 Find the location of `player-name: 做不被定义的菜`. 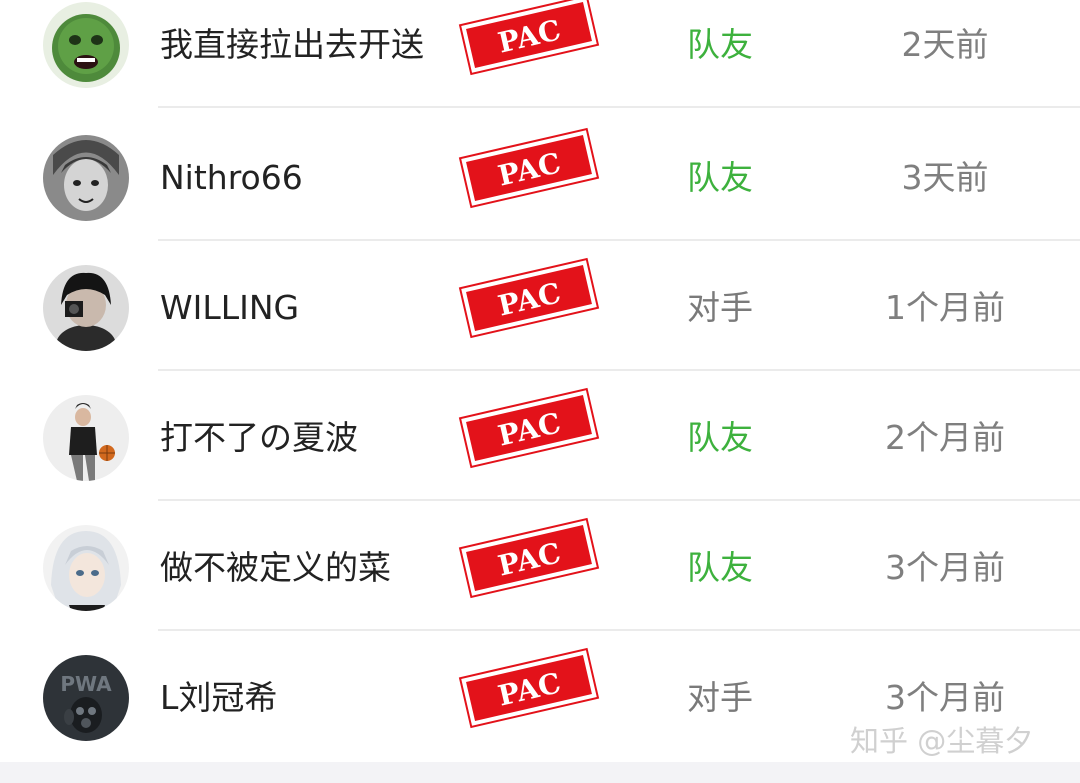

player-name: 做不被定义的菜 is located at coordinates (275, 567).